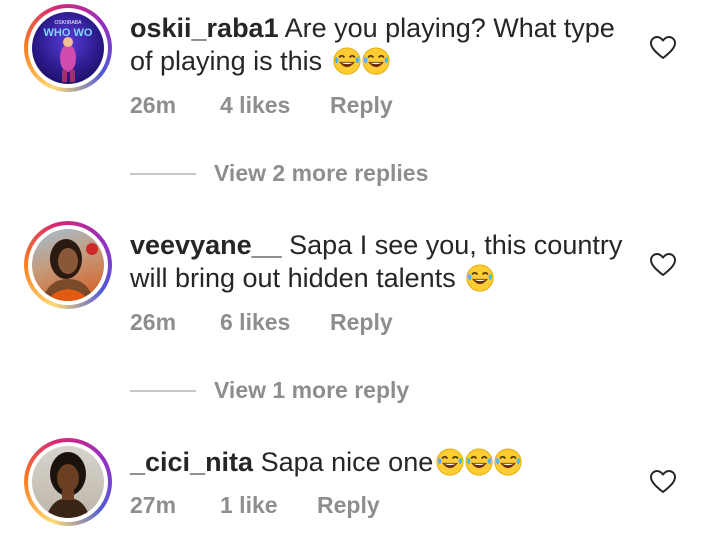 Image resolution: width=720 pixels, height=560 pixels. Describe the element at coordinates (204, 28) in the screenshot. I see `comment-username: oskii_raba1` at that location.